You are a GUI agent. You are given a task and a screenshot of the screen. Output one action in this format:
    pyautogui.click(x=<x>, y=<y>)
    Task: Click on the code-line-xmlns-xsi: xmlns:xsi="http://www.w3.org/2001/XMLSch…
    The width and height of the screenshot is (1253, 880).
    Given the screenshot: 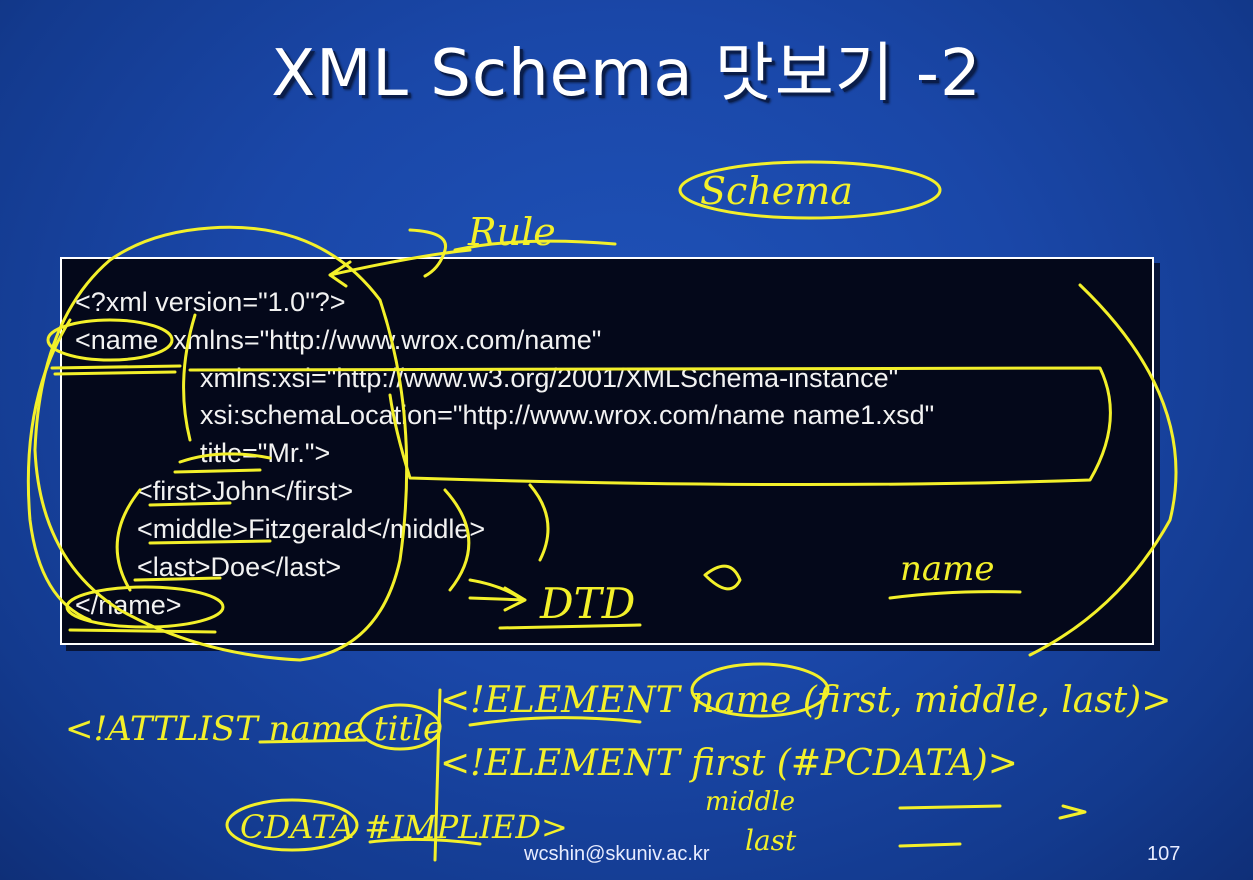 What is the action you would take?
    pyautogui.click(x=549, y=378)
    